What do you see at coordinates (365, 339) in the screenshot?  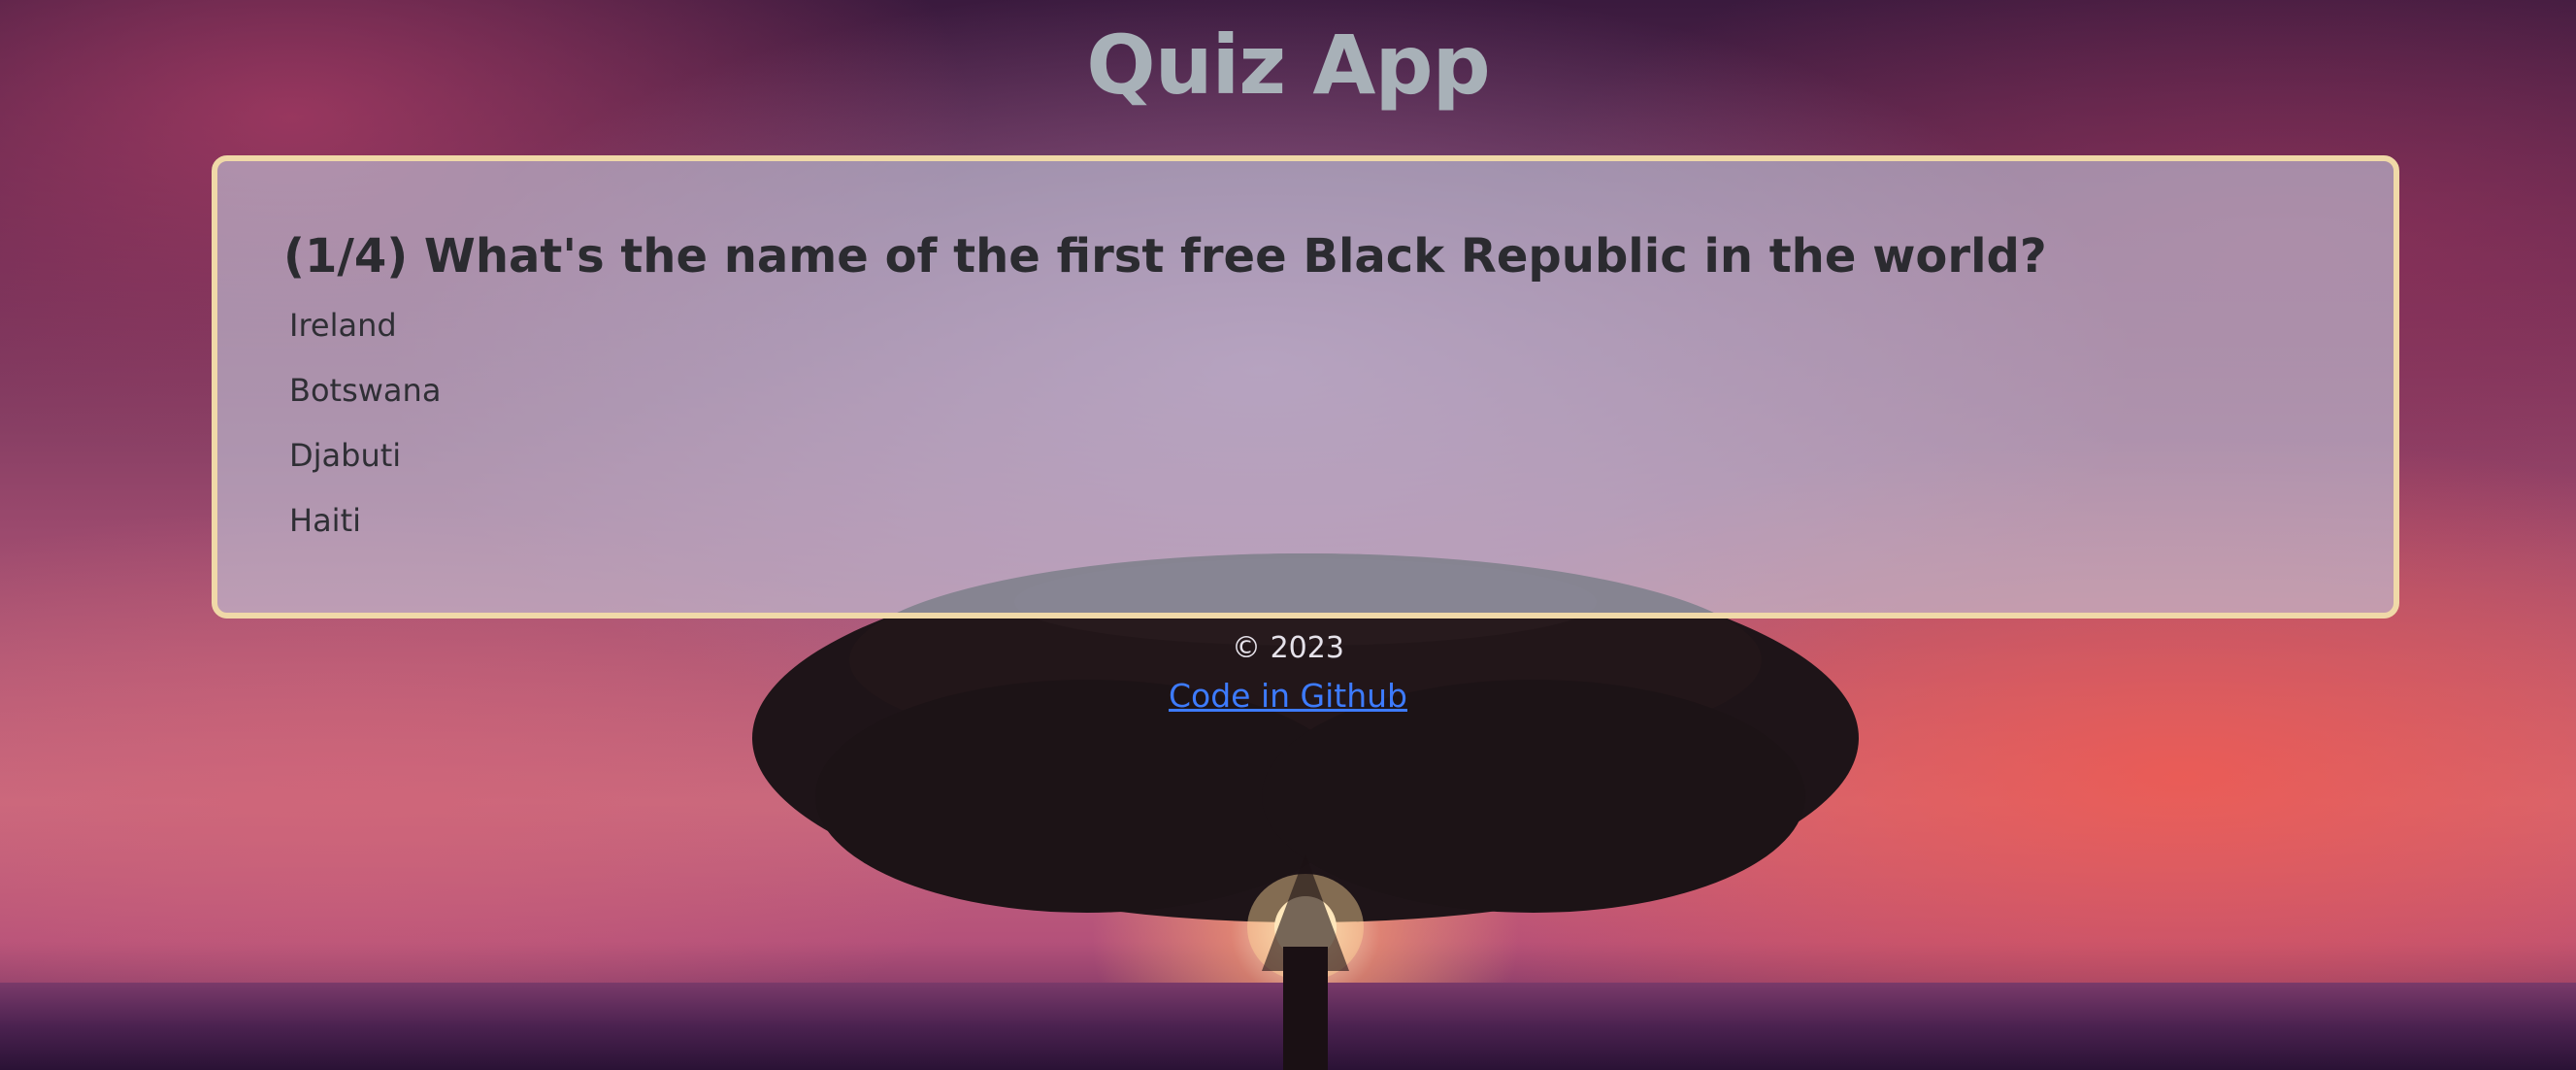 I see `answer-option-ireland: Ireland` at bounding box center [365, 339].